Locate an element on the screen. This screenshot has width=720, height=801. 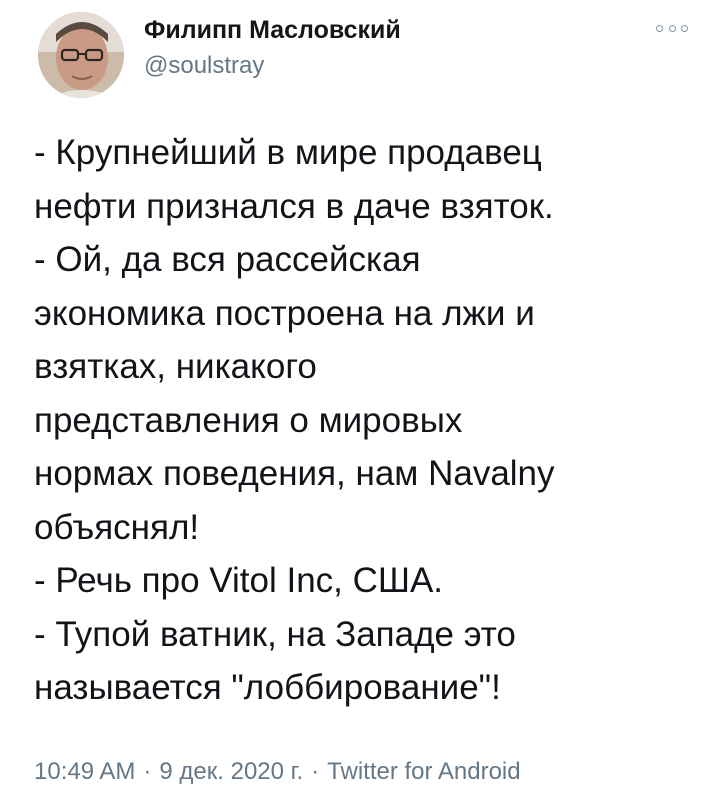
more-options-icon is located at coordinates (672, 28).